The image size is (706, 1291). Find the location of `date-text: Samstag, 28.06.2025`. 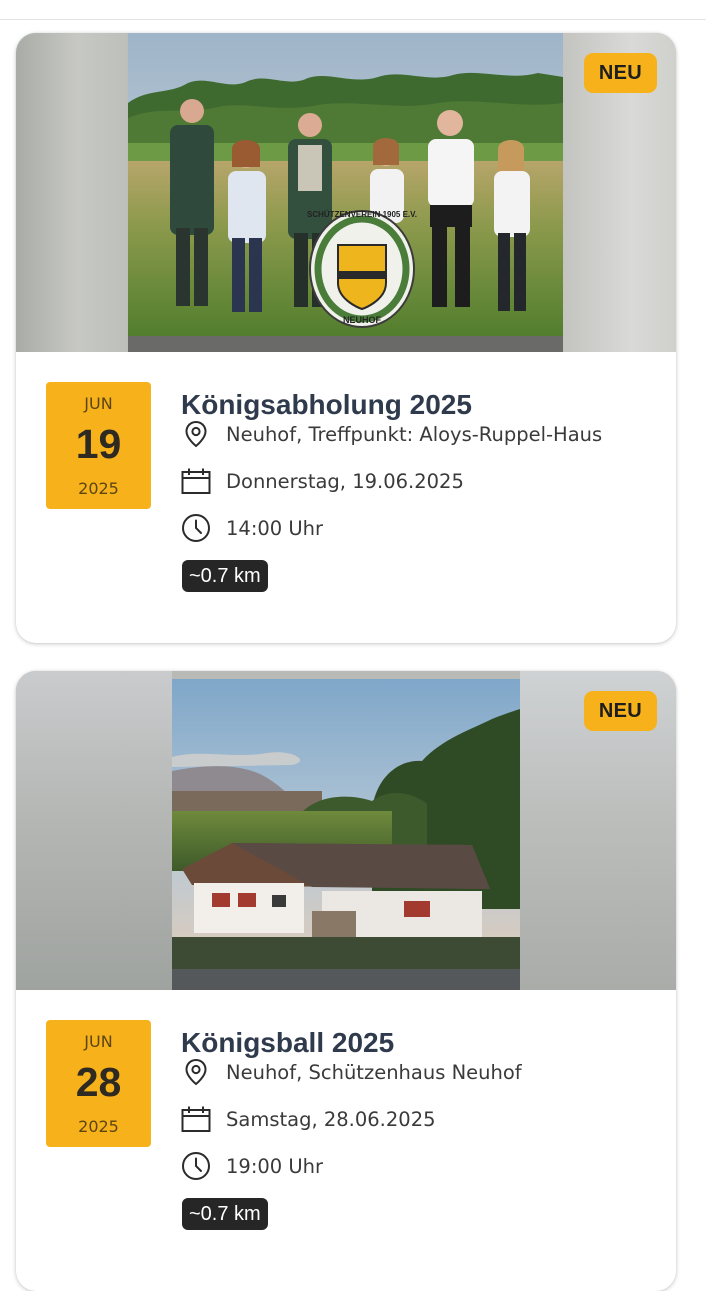

date-text: Samstag, 28.06.2025 is located at coordinates (331, 1119).